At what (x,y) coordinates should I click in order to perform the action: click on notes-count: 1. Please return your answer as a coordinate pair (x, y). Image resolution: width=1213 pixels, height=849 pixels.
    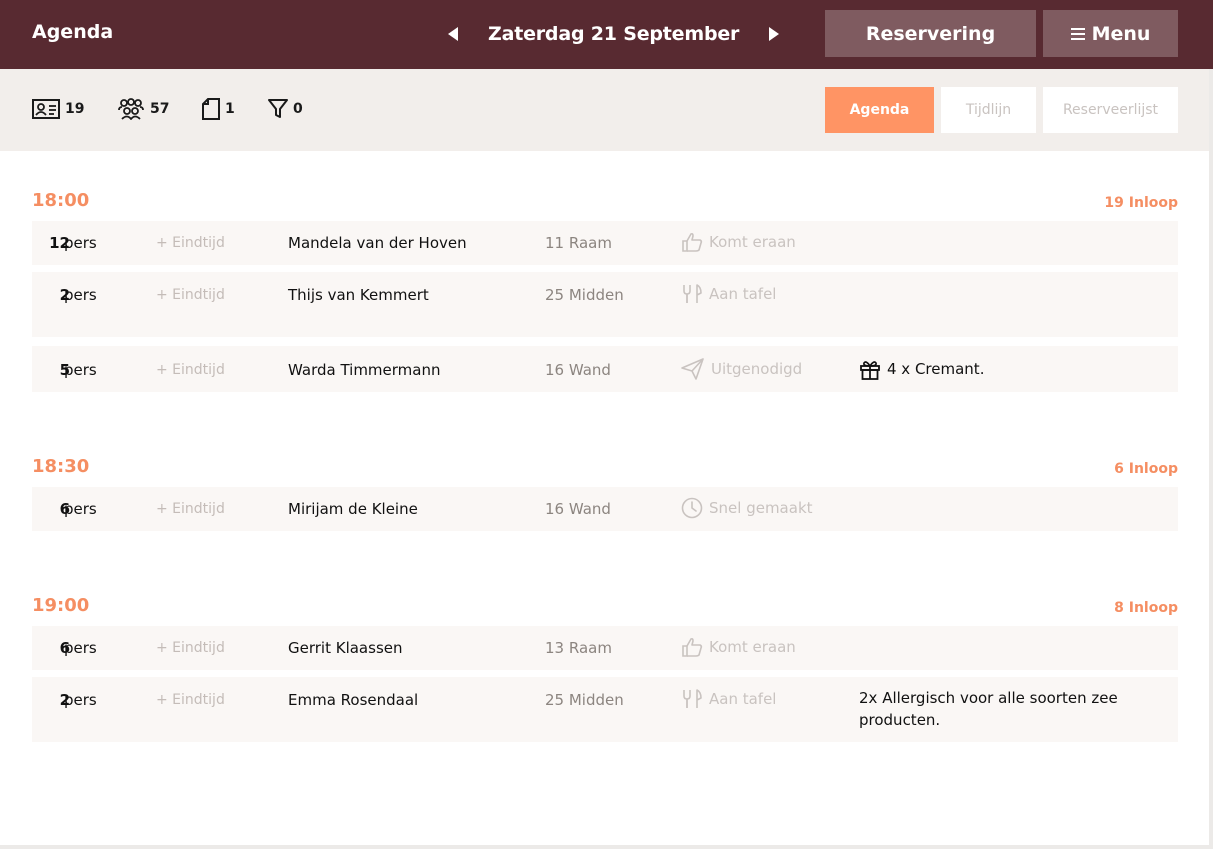
    Looking at the image, I should click on (230, 109).